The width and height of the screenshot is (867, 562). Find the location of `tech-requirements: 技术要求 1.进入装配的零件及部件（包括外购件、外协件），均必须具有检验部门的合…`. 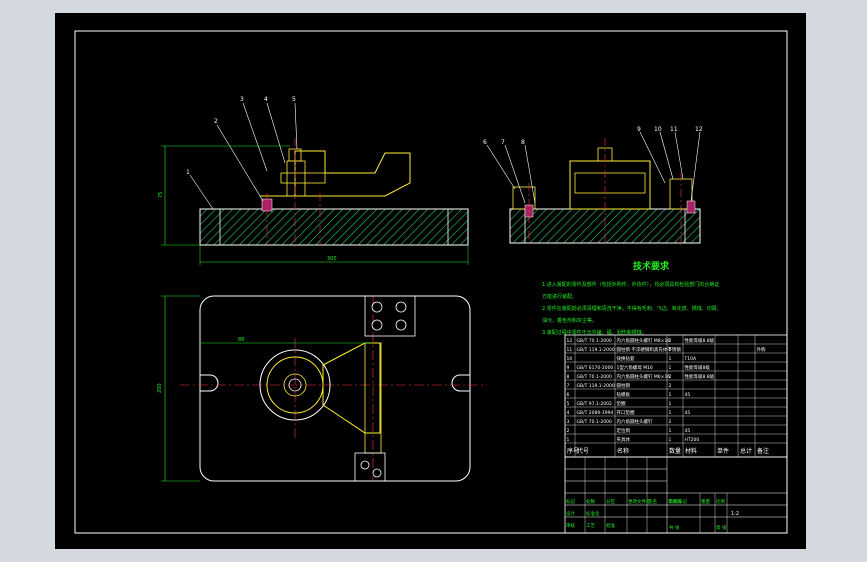

tech-requirements: 技术要求 1.进入装配的零件及部件（包括外购件、外协件），均必须具有检验部门的合… is located at coordinates (632, 298).